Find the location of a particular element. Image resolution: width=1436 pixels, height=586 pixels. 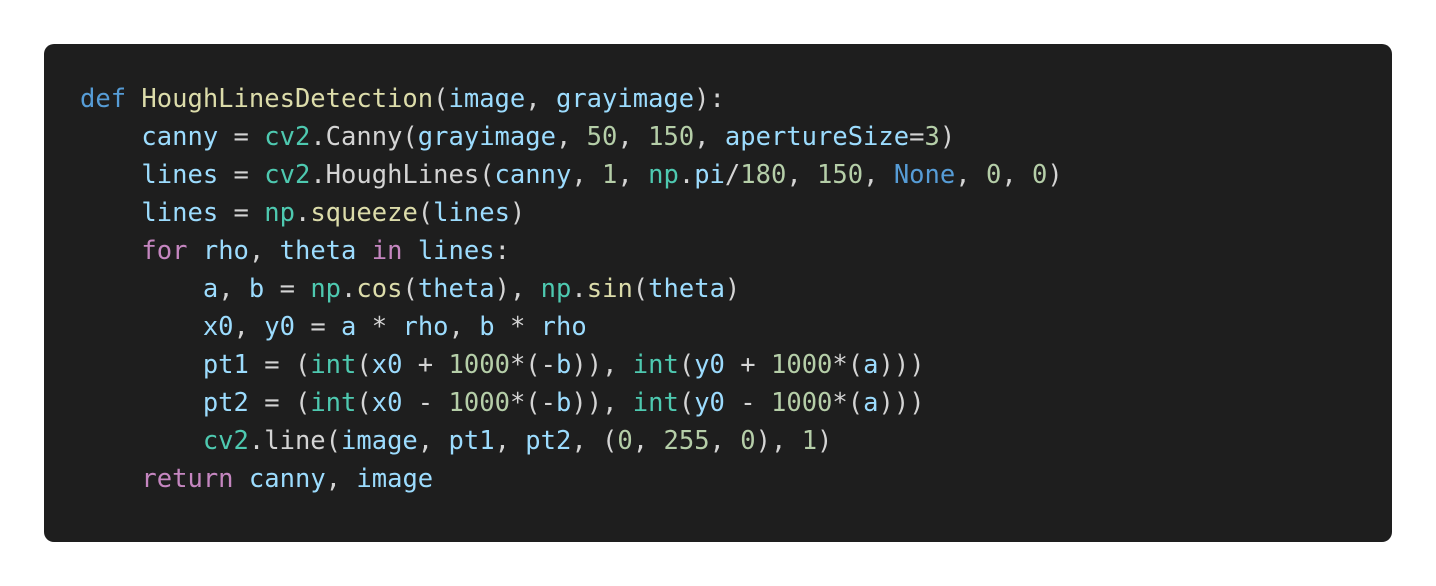

code-token-control: return is located at coordinates (187, 479).